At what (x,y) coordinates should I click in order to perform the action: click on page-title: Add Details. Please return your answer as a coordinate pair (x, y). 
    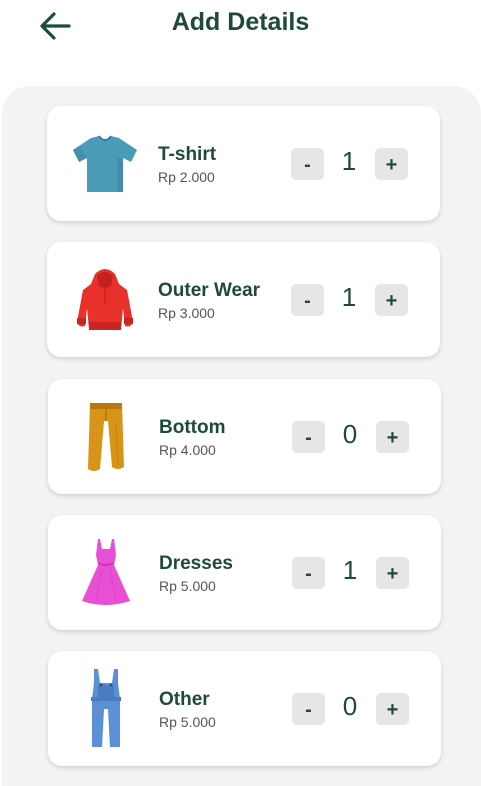
    Looking at the image, I should click on (240, 22).